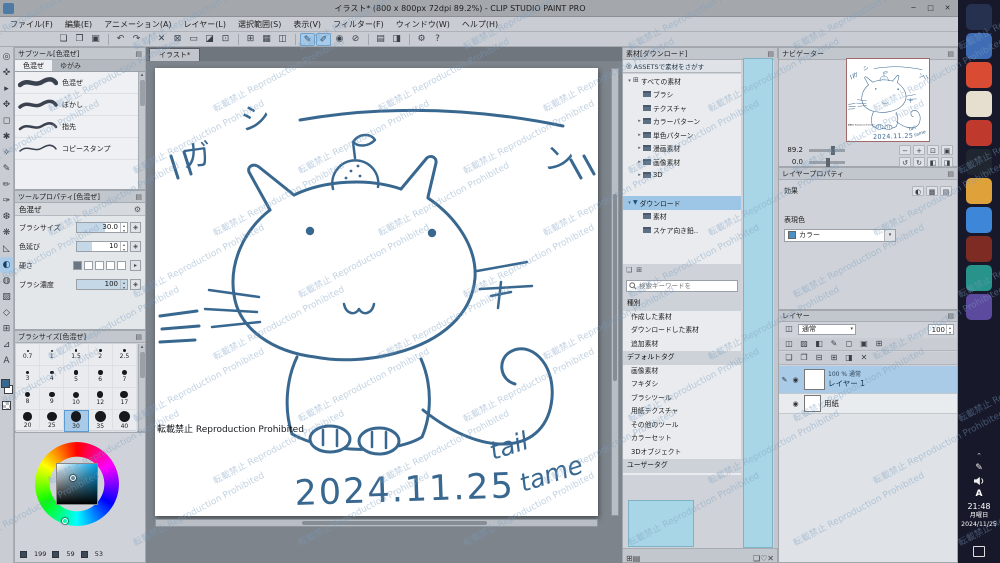  What do you see at coordinates (141, 387) in the screenshot?
I see `brush-size-scrollbar: ▴` at bounding box center [141, 387].